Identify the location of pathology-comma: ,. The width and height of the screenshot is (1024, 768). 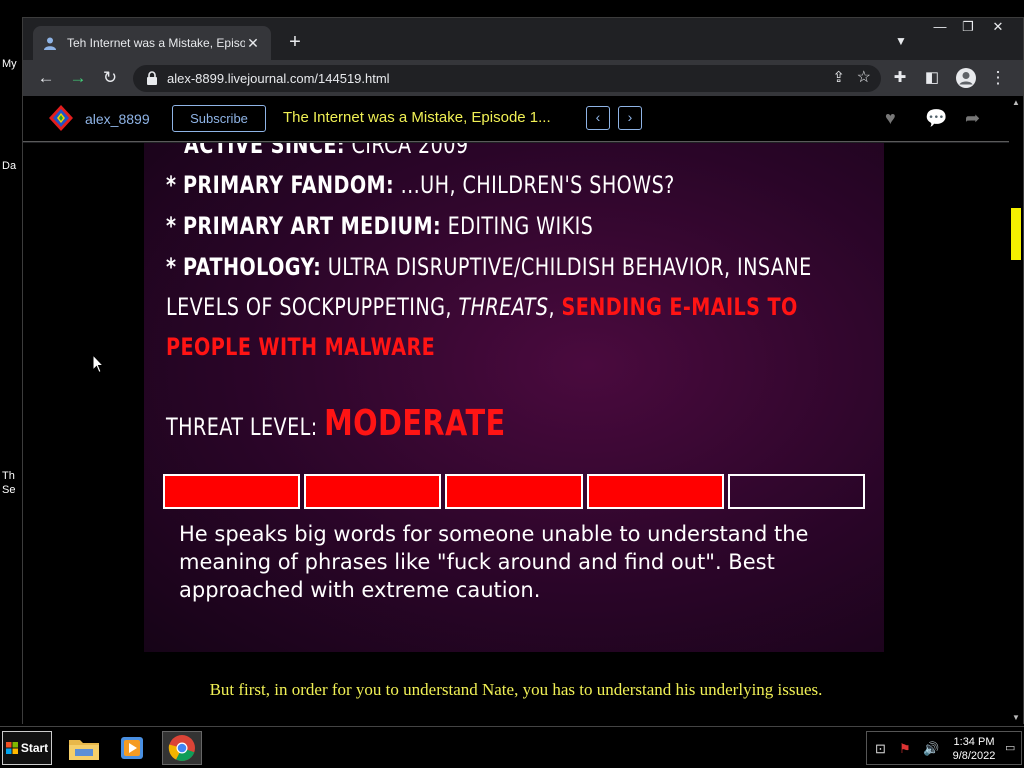
(552, 307).